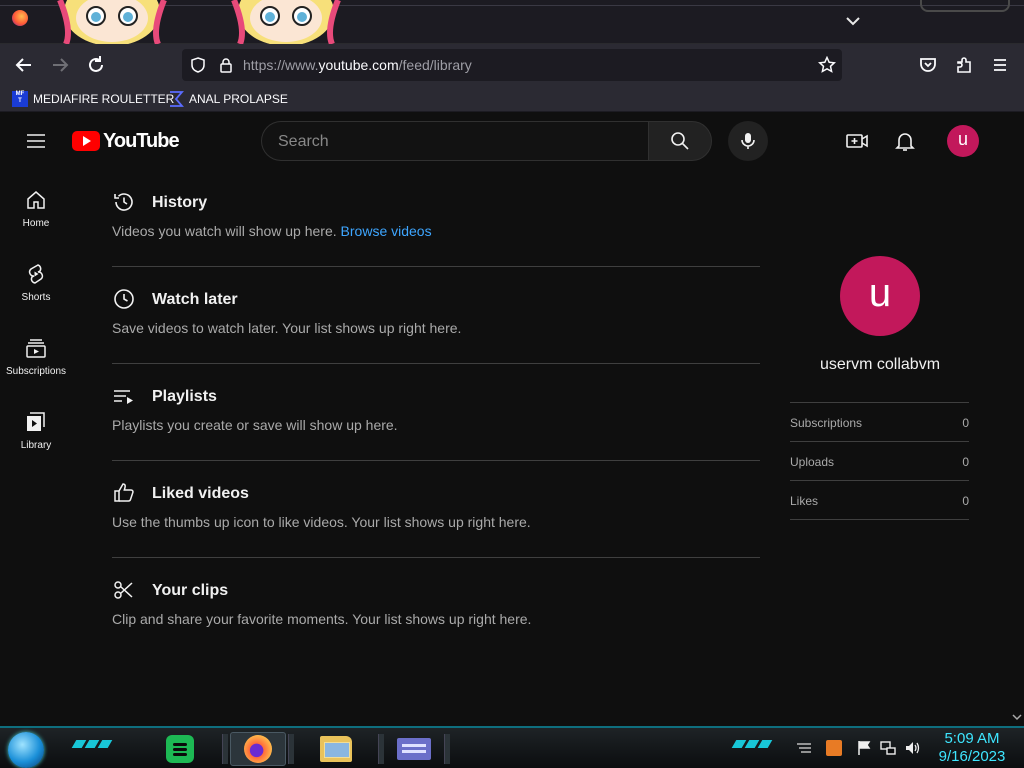 Image resolution: width=1024 pixels, height=768 pixels. I want to click on action-center-flag-icon, so click(864, 748).